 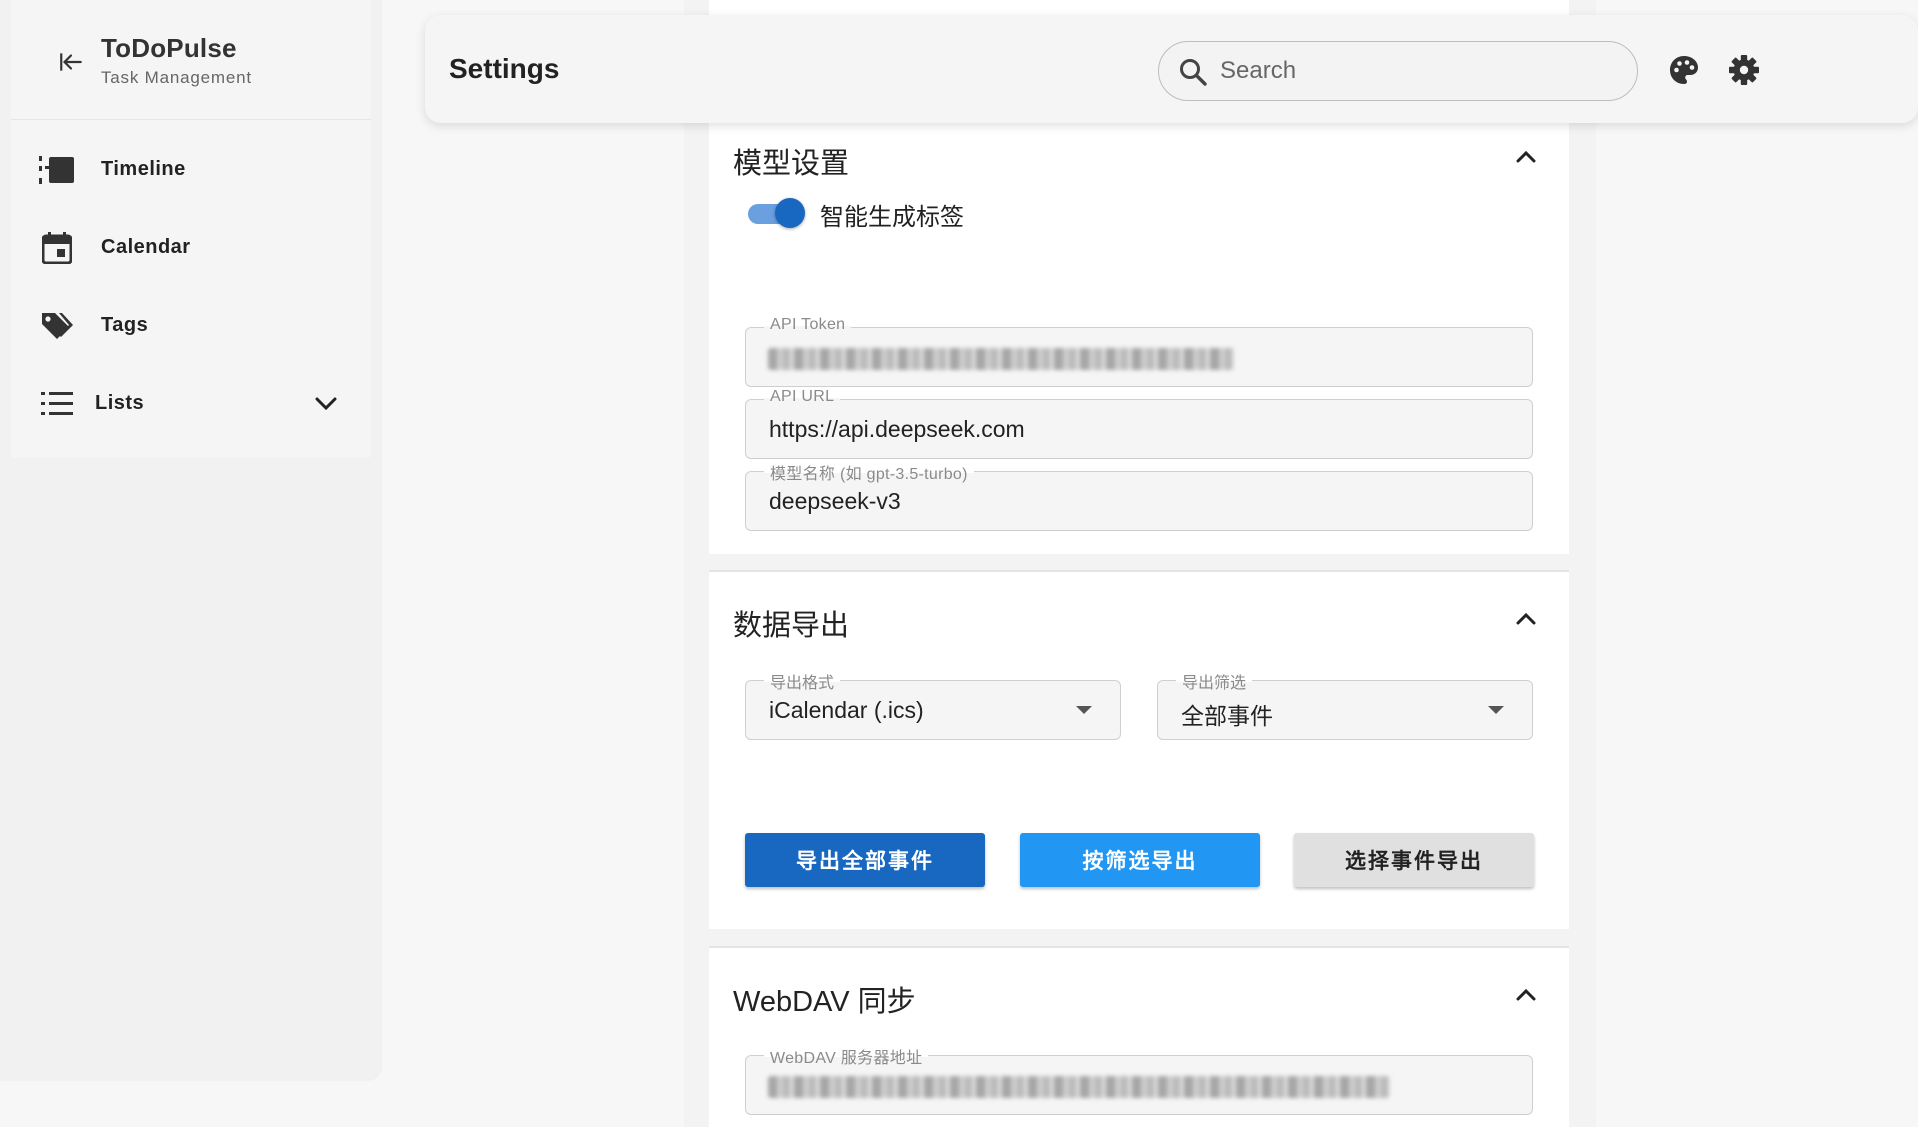 I want to click on app-subtitle: Task Management, so click(x=176, y=77).